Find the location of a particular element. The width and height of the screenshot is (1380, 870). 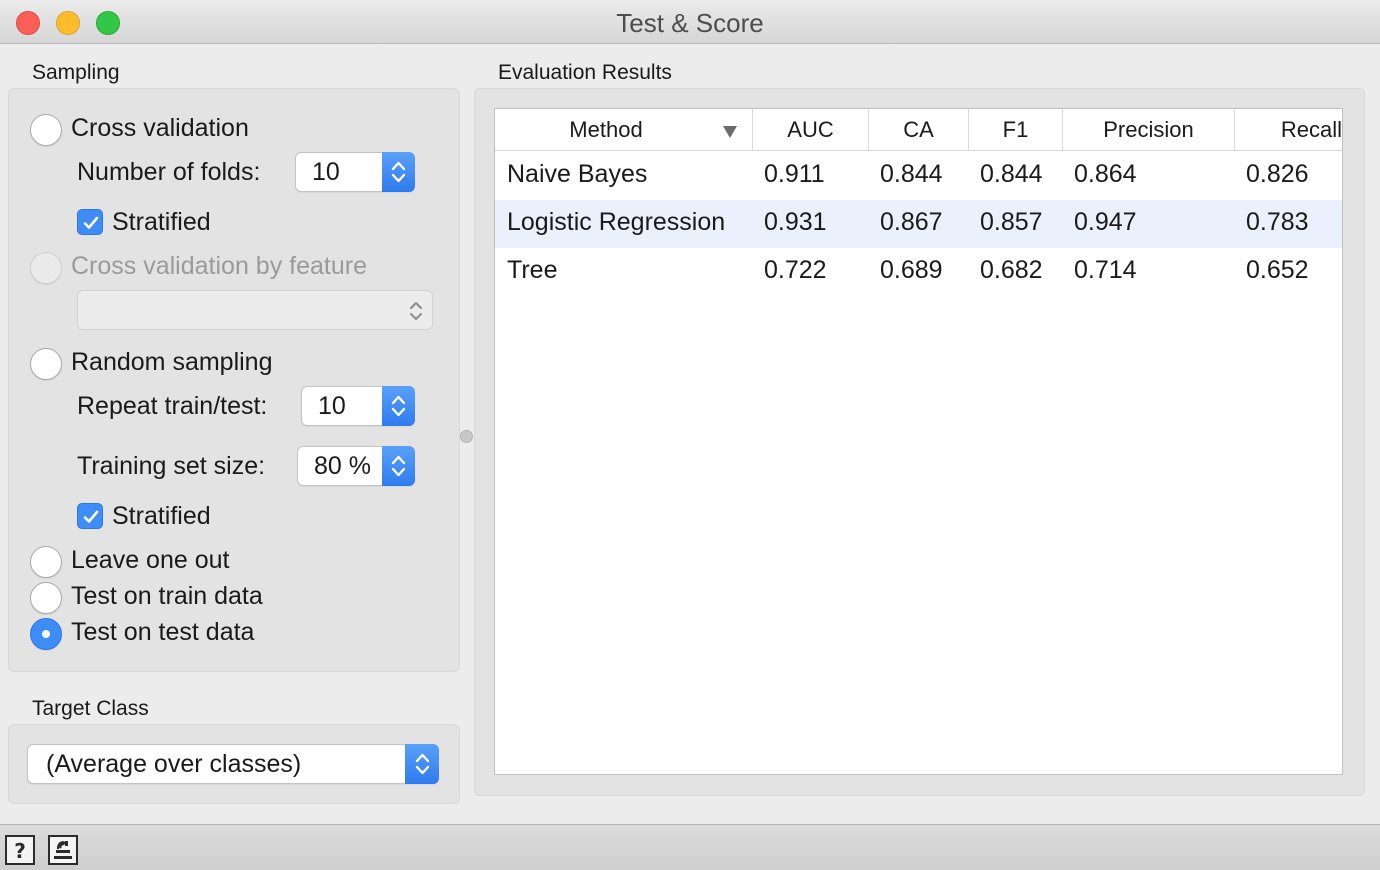

number-of-folds-spinbox: 10 is located at coordinates (355, 172).